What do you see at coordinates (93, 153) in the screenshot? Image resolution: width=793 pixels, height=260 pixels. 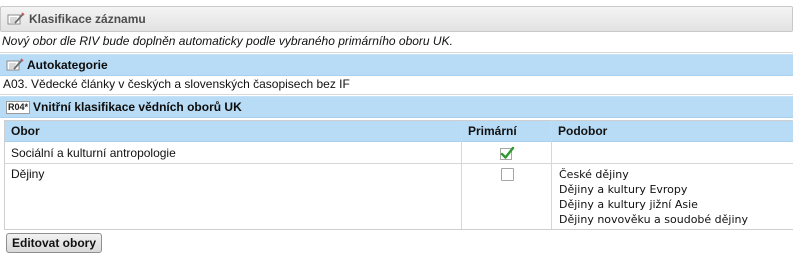 I see `table-row-obor: Sociální a kulturní antropologie` at bounding box center [93, 153].